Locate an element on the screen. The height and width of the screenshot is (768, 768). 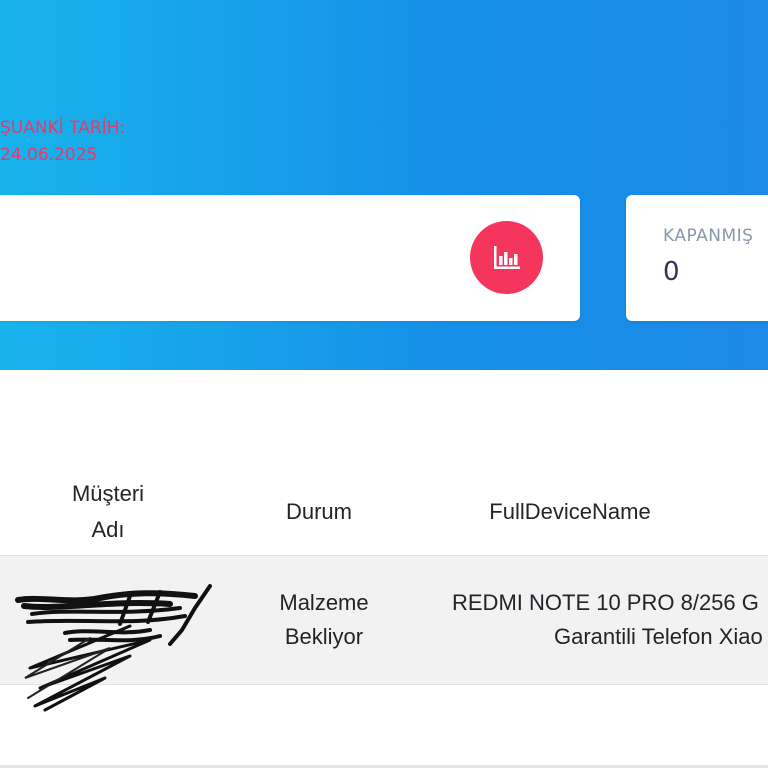
current-date-label: ŞUANKİ TARİH: is located at coordinates (63, 128).